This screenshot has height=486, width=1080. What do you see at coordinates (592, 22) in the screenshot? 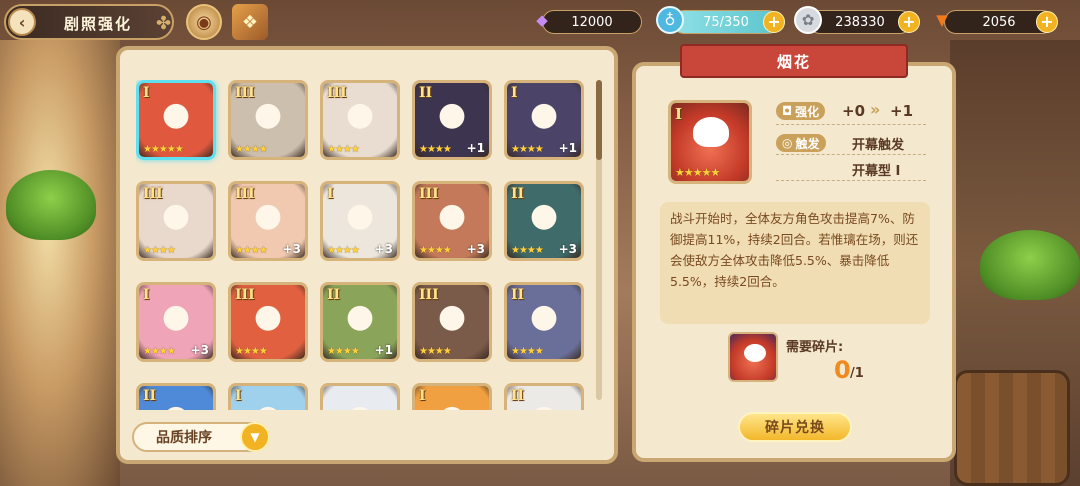
I see `crystal-counter: 12000` at bounding box center [592, 22].